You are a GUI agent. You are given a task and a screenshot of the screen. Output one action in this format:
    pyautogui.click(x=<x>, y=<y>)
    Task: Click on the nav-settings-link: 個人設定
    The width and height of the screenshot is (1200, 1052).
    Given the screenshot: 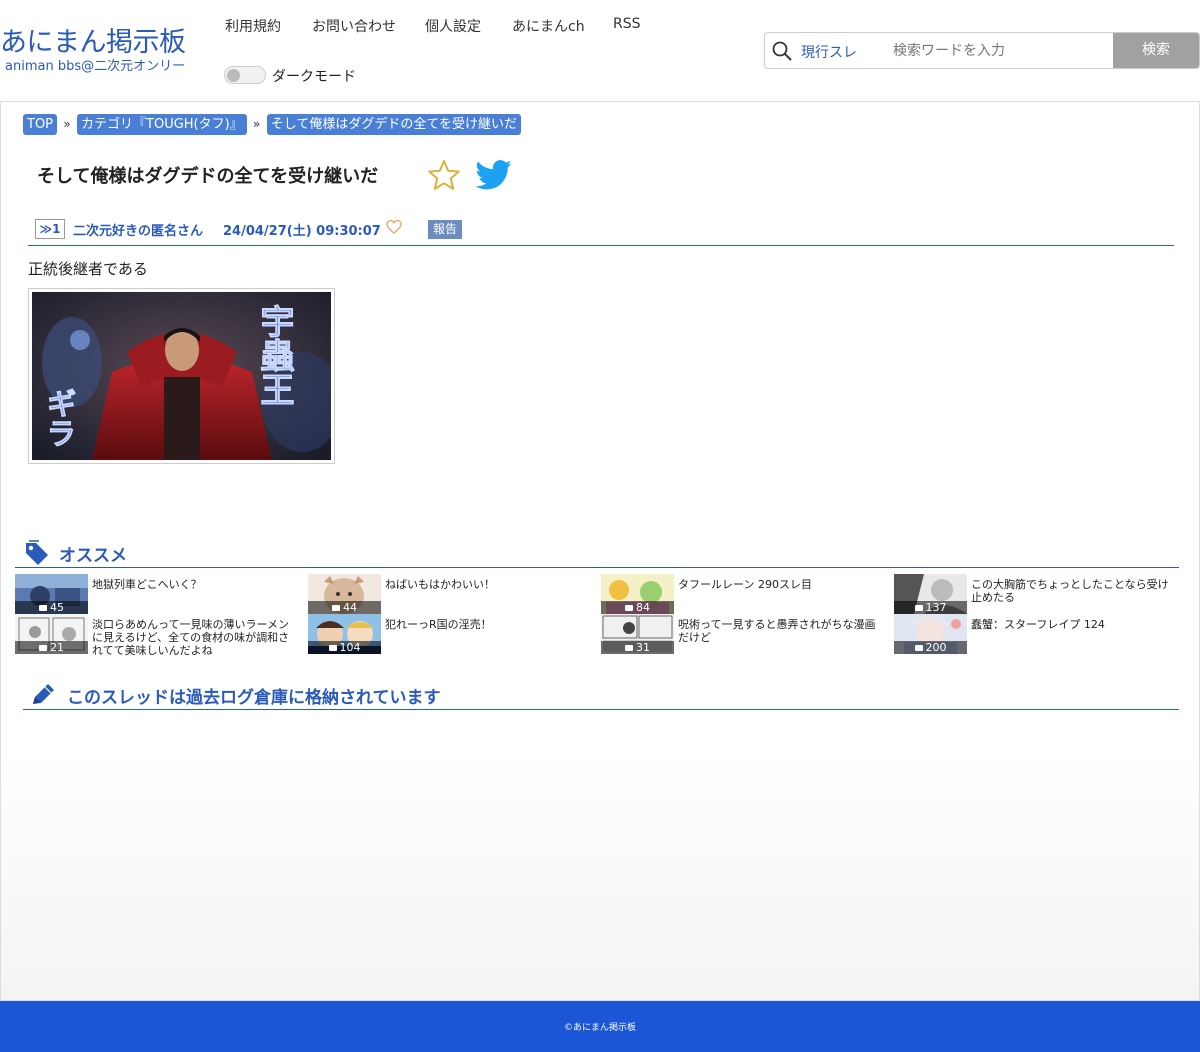 What is the action you would take?
    pyautogui.click(x=453, y=26)
    